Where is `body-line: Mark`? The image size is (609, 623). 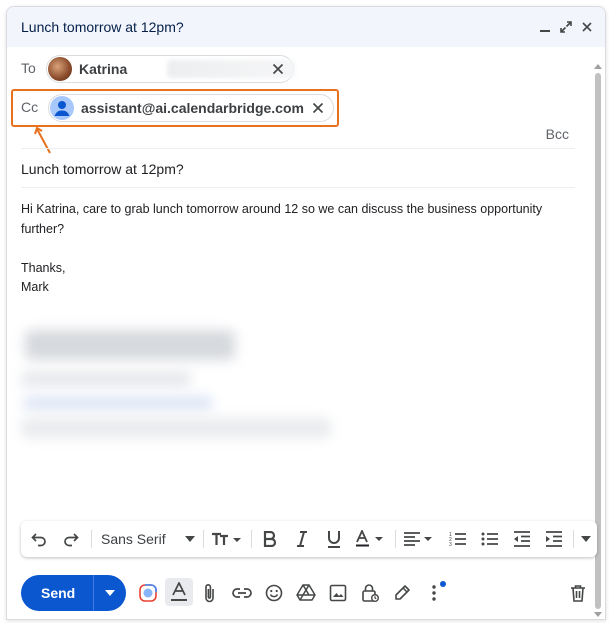
body-line: Mark is located at coordinates (35, 287).